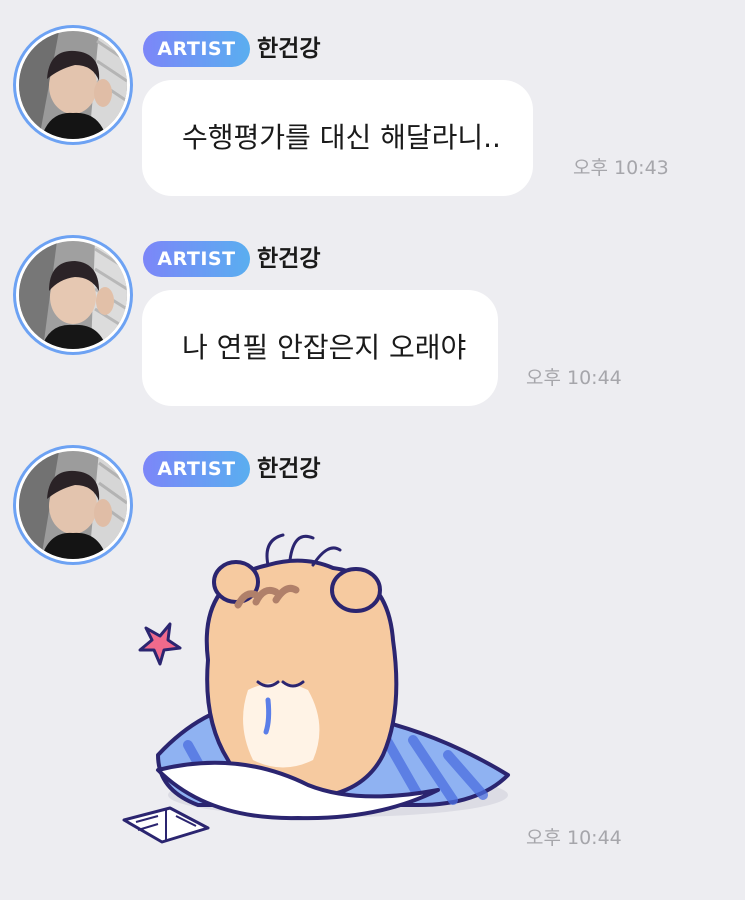  Describe the element at coordinates (621, 168) in the screenshot. I see `message-timestamp: 오후 10:43` at that location.